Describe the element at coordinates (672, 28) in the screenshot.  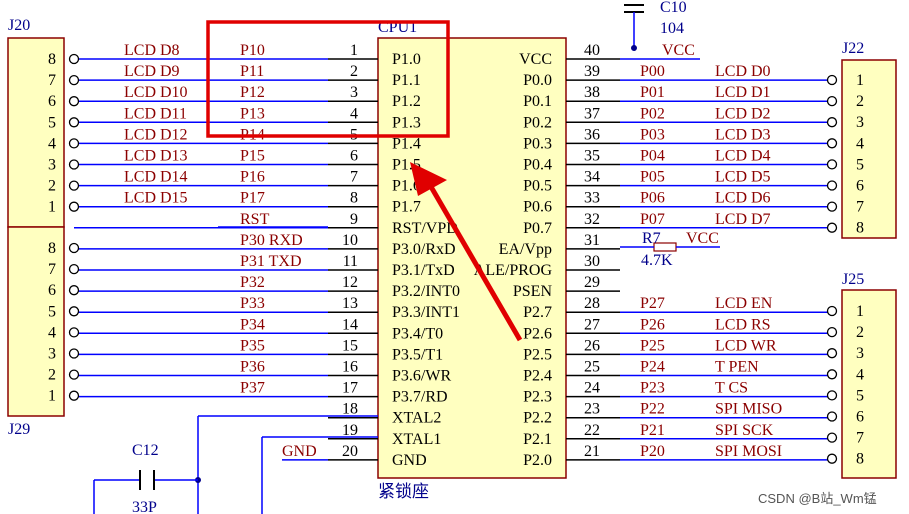
I see `c10-value: 104` at that location.